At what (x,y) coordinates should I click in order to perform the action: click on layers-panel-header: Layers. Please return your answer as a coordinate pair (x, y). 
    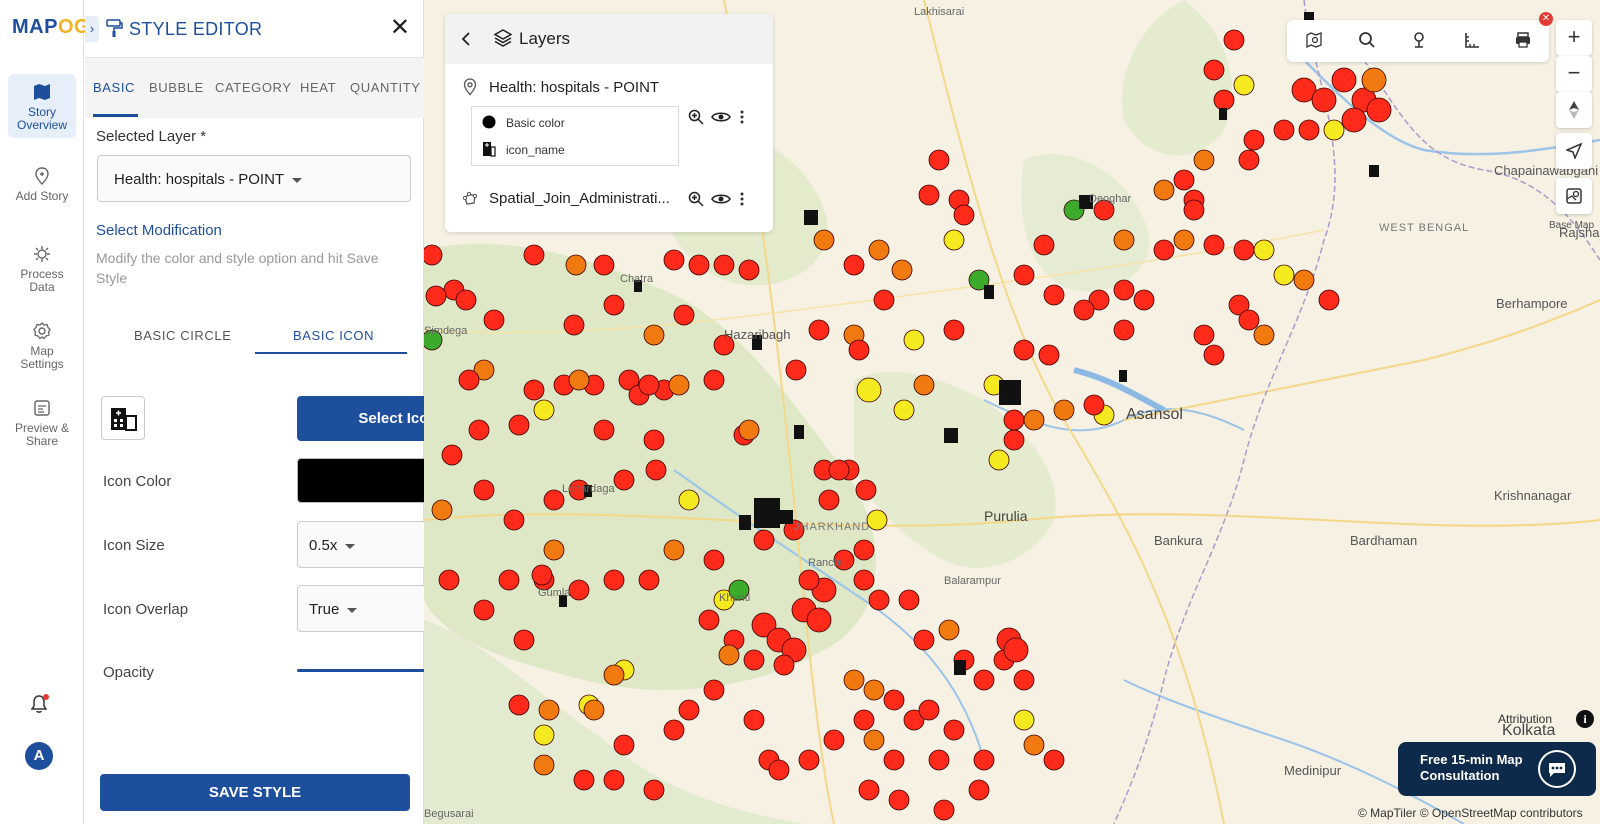
    Looking at the image, I should click on (609, 39).